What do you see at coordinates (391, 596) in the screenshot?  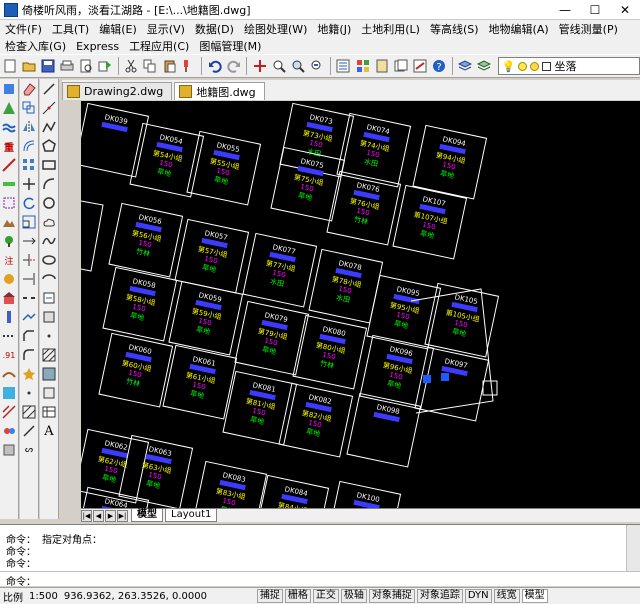 I see `status-toggle-4: 对象捕捉` at bounding box center [391, 596].